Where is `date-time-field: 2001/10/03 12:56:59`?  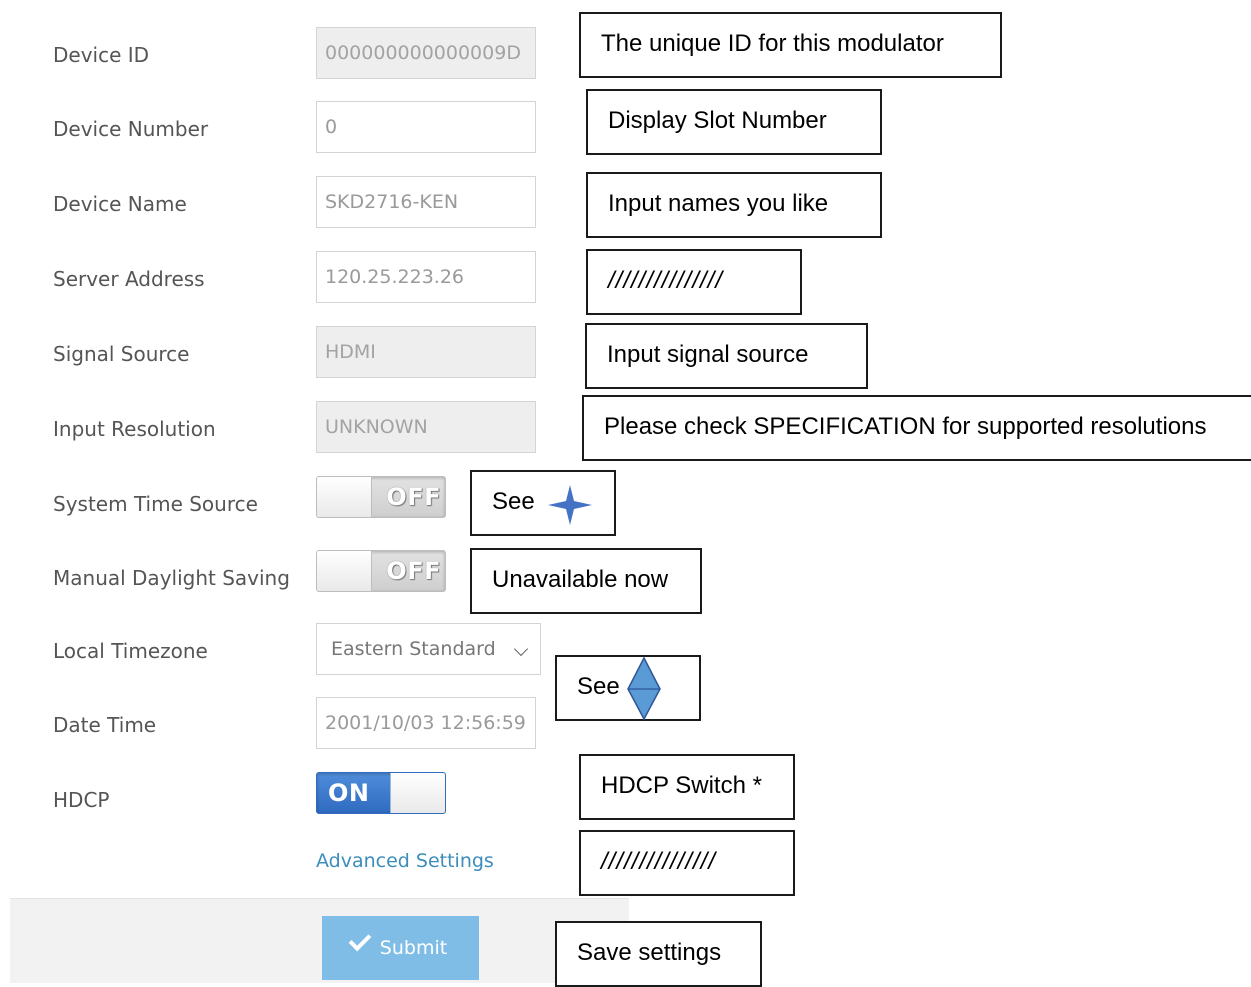 date-time-field: 2001/10/03 12:56:59 is located at coordinates (426, 723).